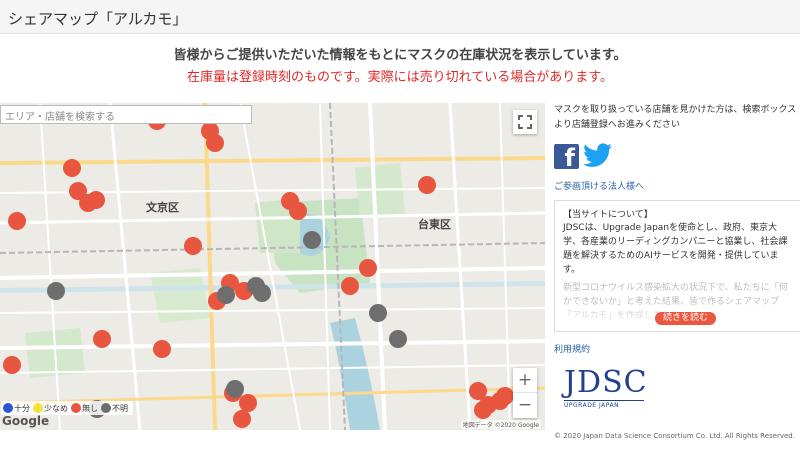 This screenshot has height=460, width=800. I want to click on intro-text: 皆様からご提供いただいた情報をもとにマスクの在庫状況を表示しています。, so click(400, 55).